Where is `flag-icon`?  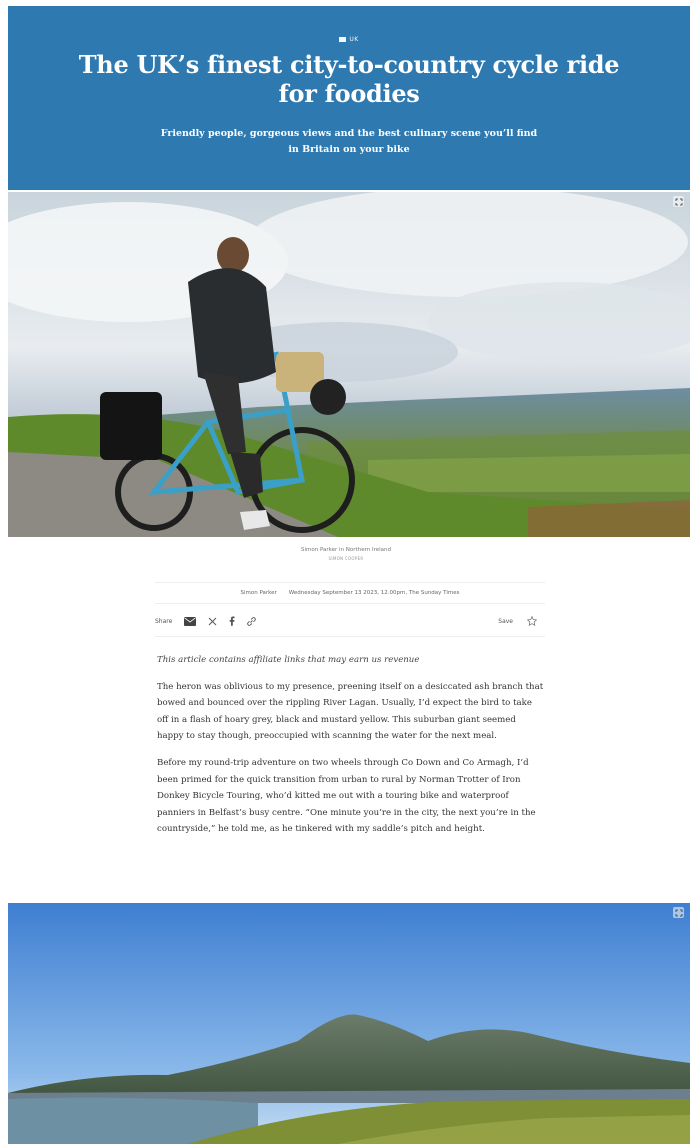 flag-icon is located at coordinates (343, 39).